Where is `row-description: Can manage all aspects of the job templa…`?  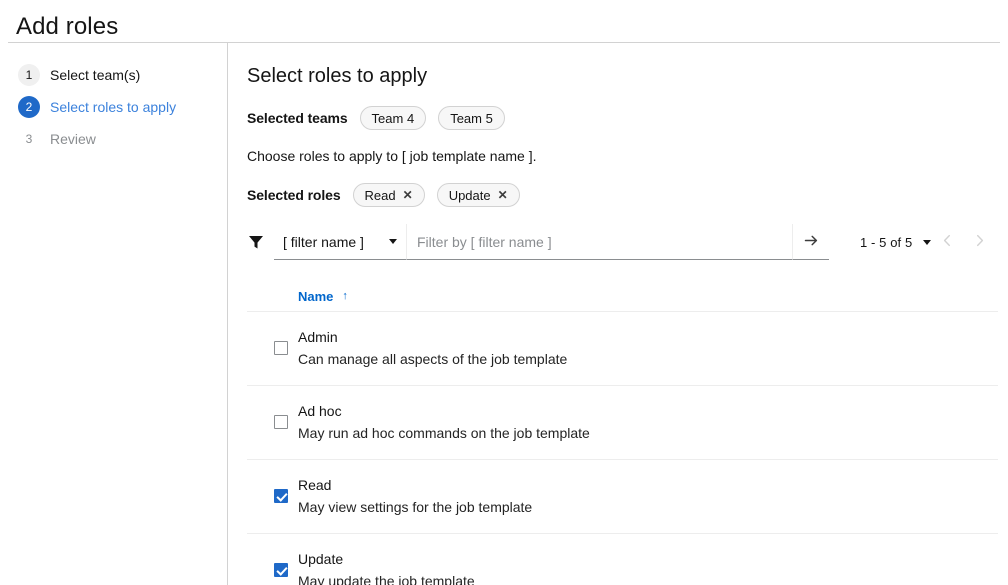 row-description: Can manage all aspects of the job templa… is located at coordinates (433, 359).